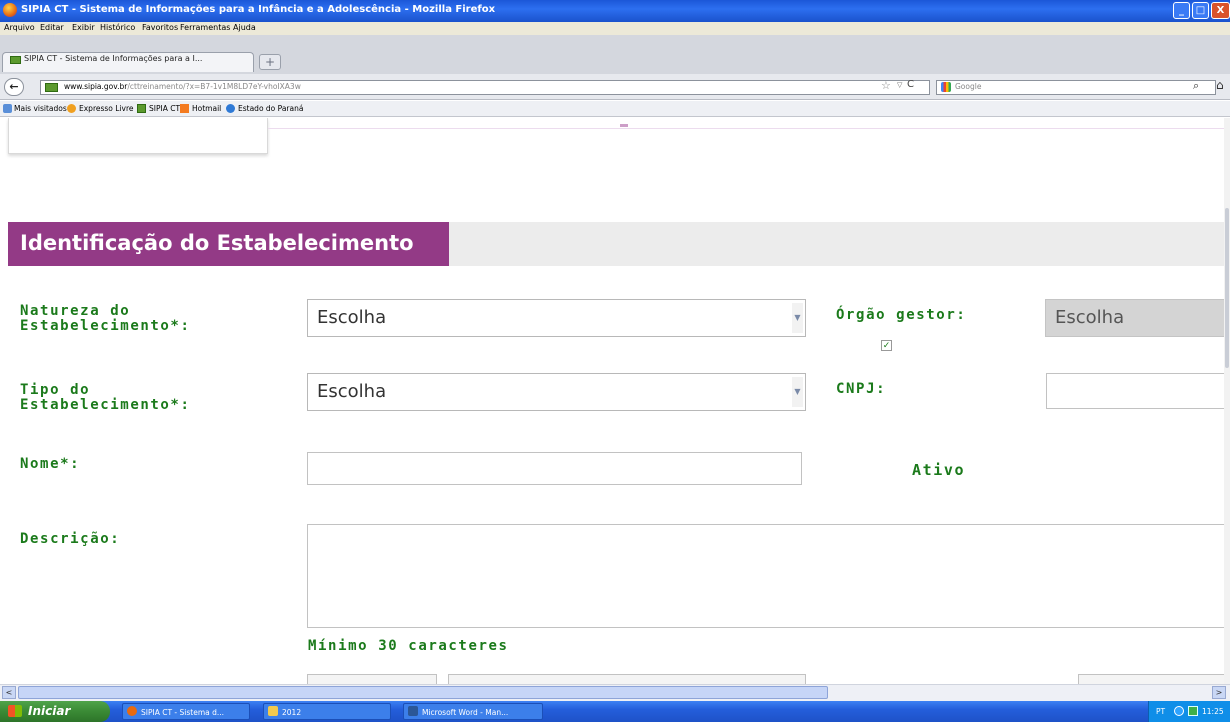 The width and height of the screenshot is (1230, 722). What do you see at coordinates (1137, 318) in the screenshot?
I see `orgao-gestor-select: Escolha` at bounding box center [1137, 318].